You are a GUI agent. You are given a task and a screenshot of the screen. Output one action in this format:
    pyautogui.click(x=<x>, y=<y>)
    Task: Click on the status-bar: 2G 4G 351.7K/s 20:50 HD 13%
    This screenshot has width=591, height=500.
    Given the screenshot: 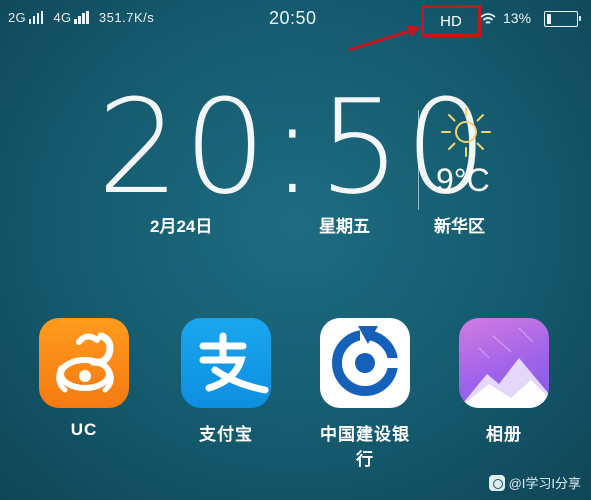 What is the action you would take?
    pyautogui.click(x=295, y=20)
    